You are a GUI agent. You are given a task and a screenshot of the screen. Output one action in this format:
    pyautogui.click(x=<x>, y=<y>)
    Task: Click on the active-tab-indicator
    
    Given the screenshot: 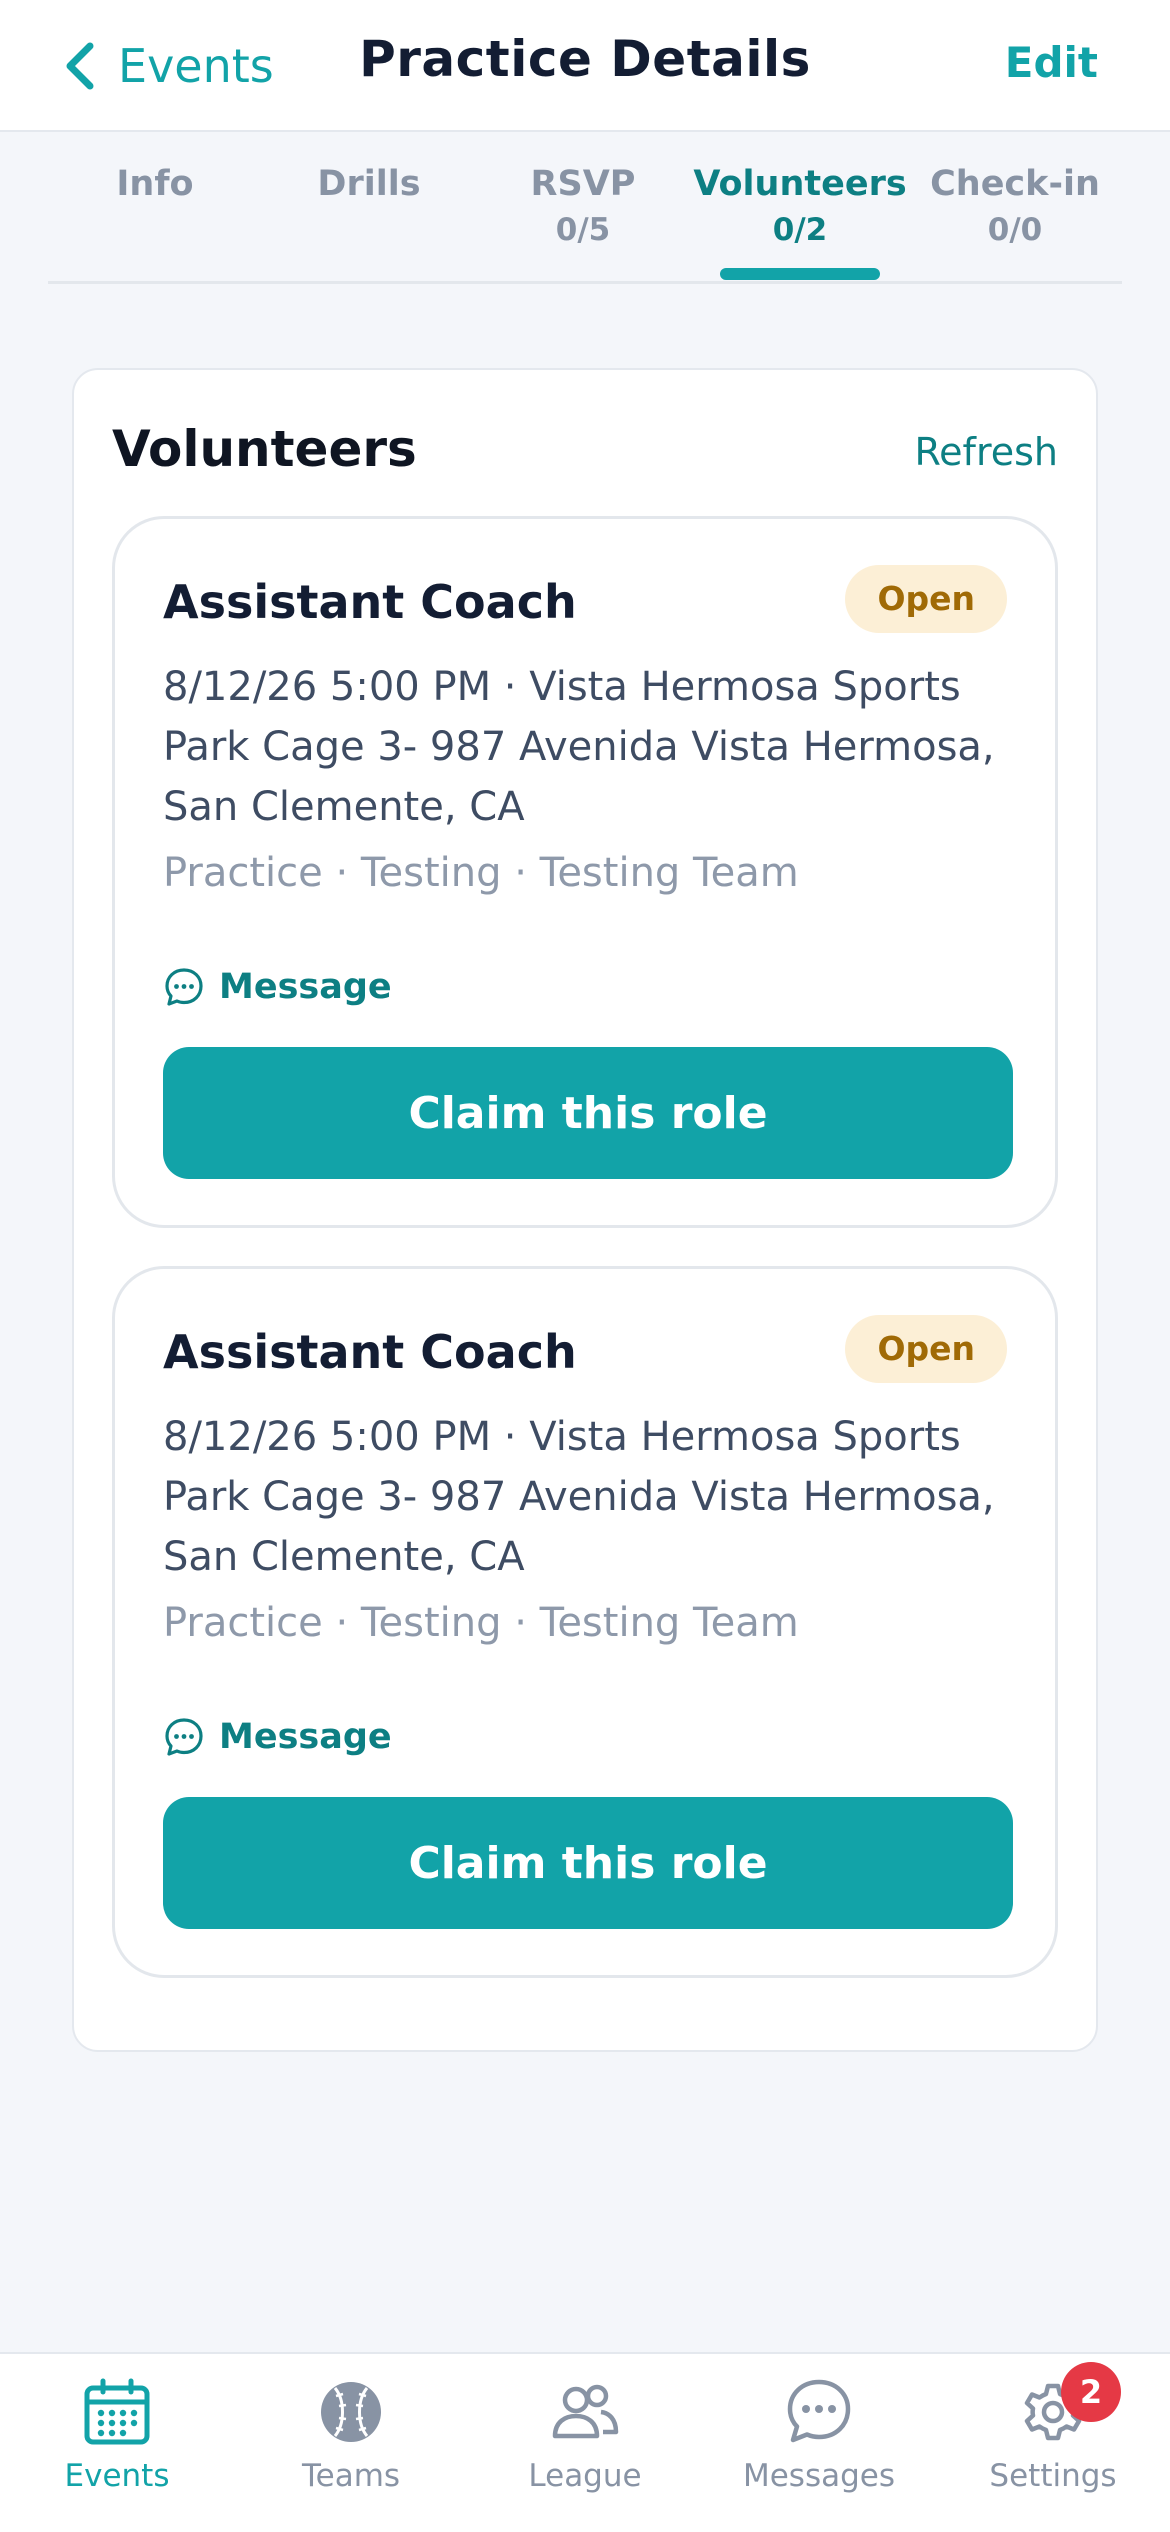 What is the action you would take?
    pyautogui.click(x=800, y=274)
    